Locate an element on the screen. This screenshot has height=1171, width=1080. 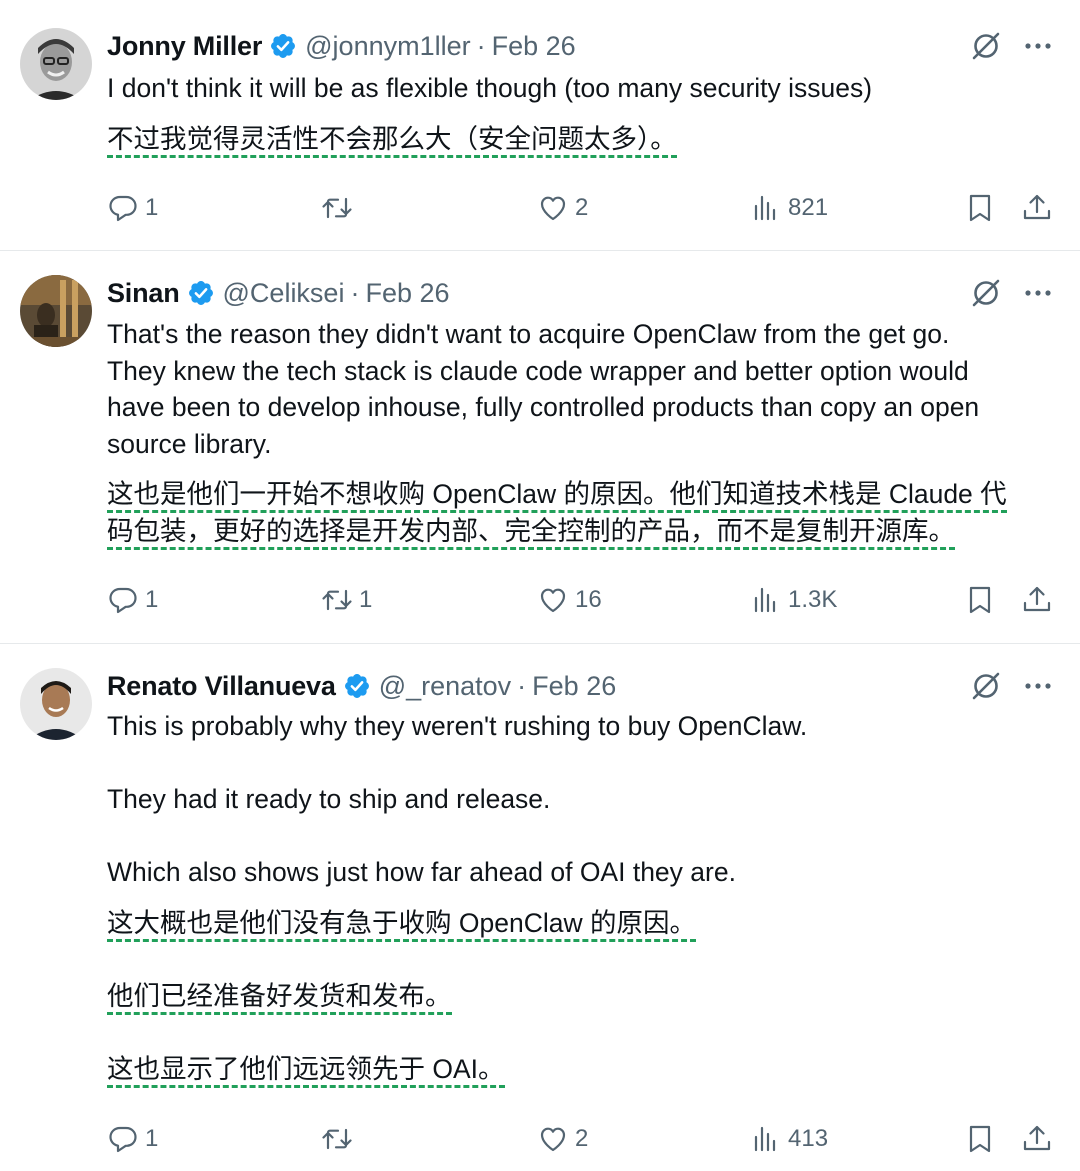
action-bar: 1 2 821 is located at coordinates (540, 212).